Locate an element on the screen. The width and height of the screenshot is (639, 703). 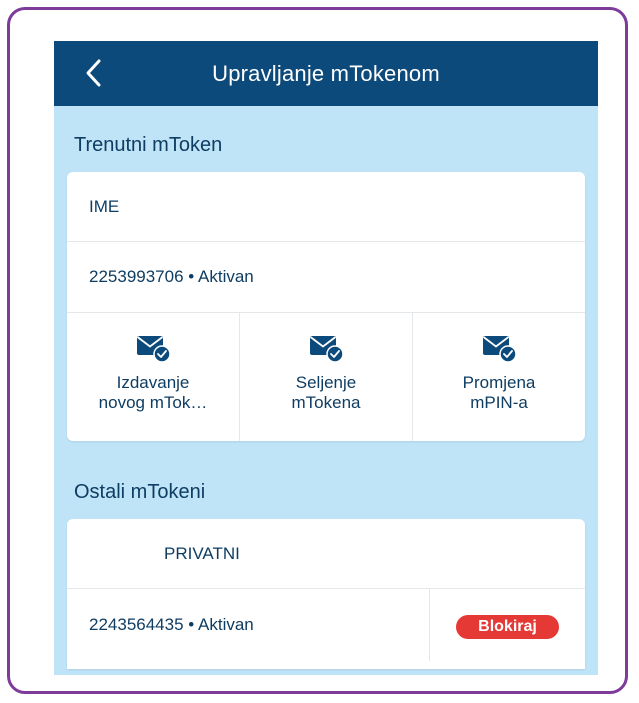
other-token-name-row: PRIVATNI is located at coordinates (326, 554).